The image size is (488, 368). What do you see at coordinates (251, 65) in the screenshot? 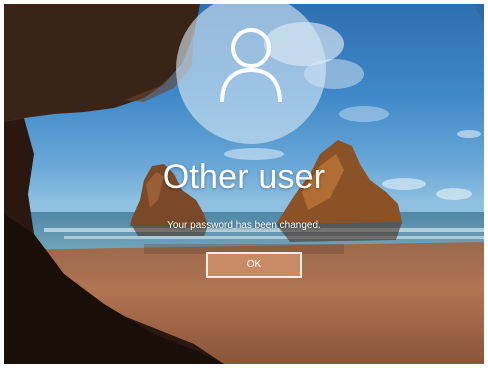
I see `user-avatar-icon` at bounding box center [251, 65].